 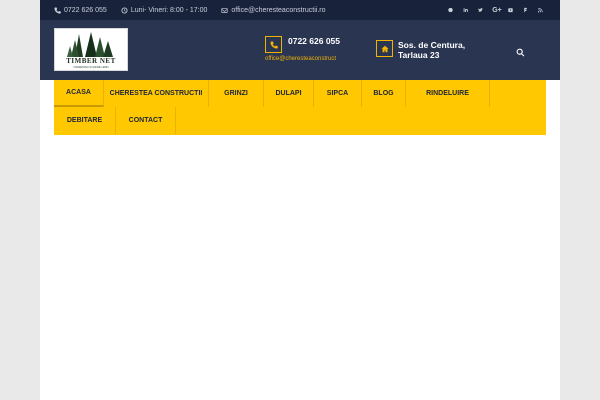 I want to click on nav-item-dulapi: DULAPI, so click(x=289, y=93).